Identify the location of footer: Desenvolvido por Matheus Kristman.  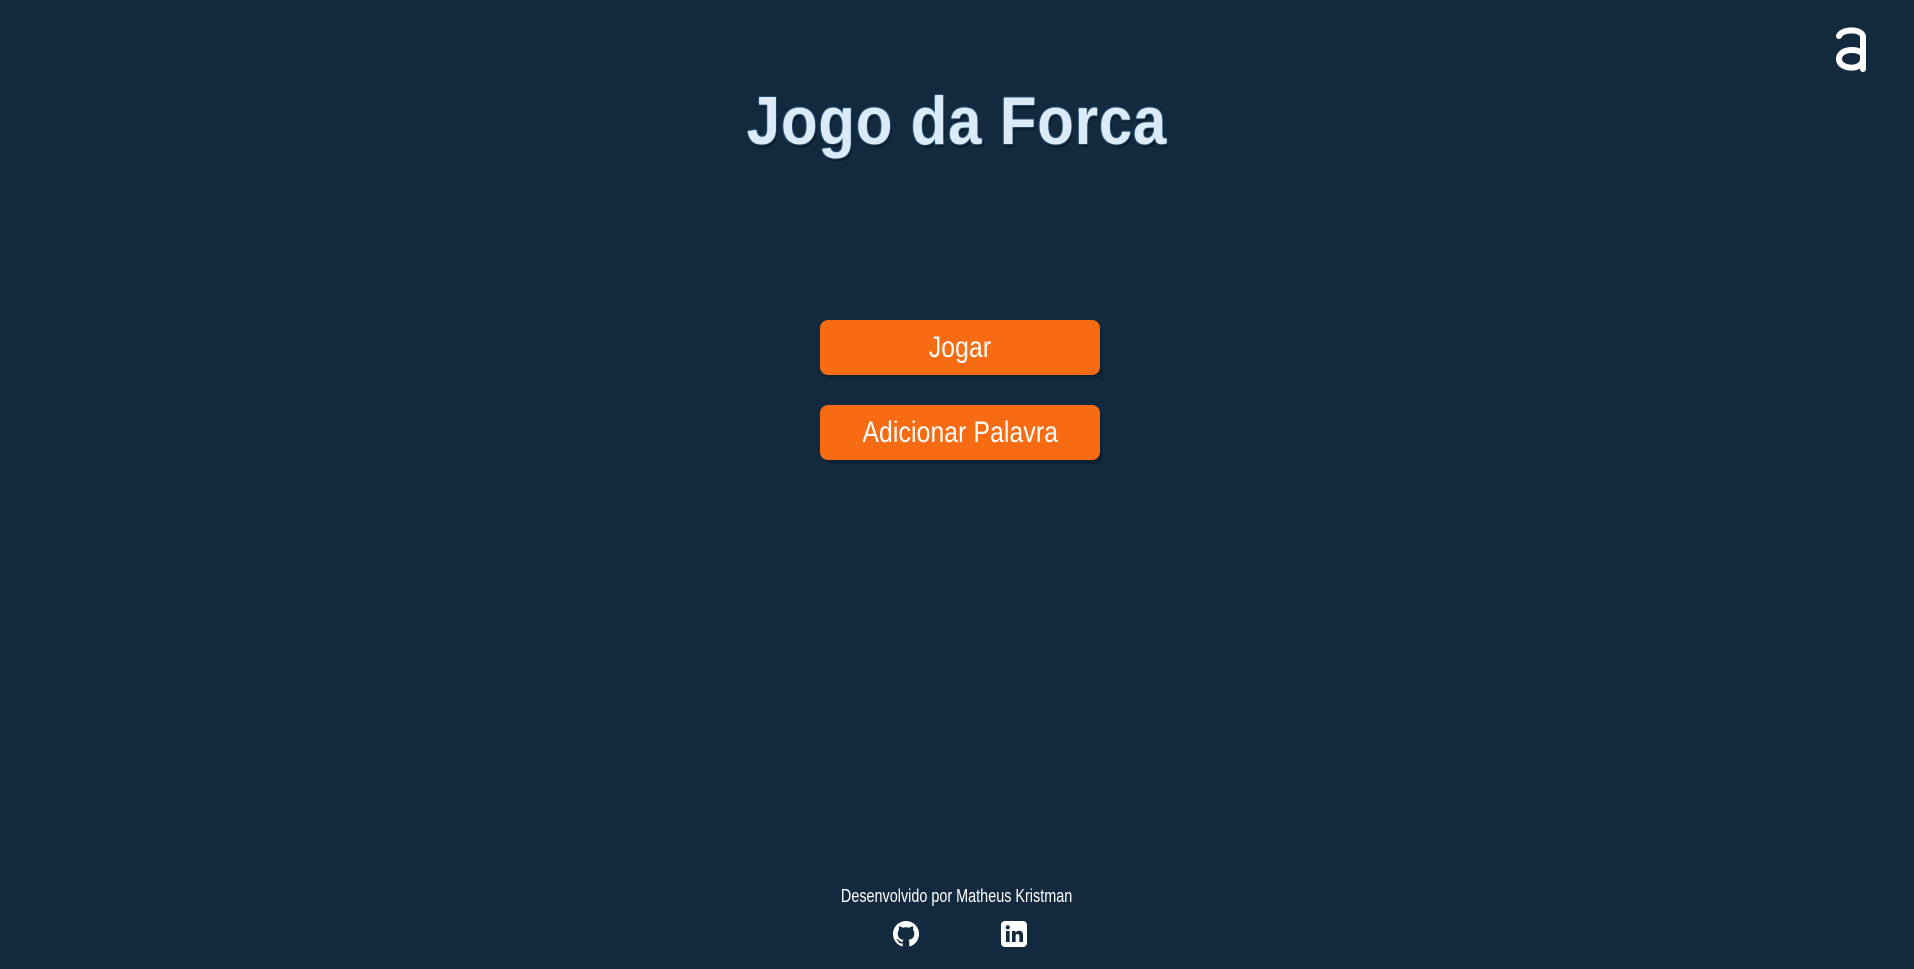
(957, 896).